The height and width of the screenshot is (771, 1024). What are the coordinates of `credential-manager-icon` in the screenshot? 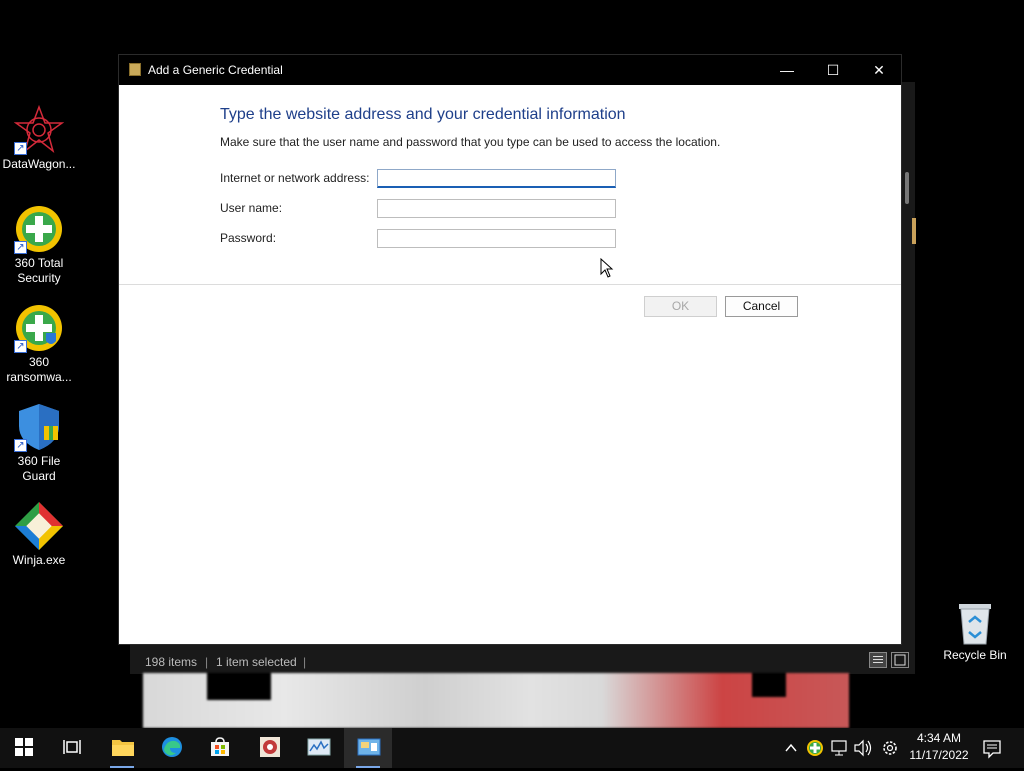 It's located at (369, 747).